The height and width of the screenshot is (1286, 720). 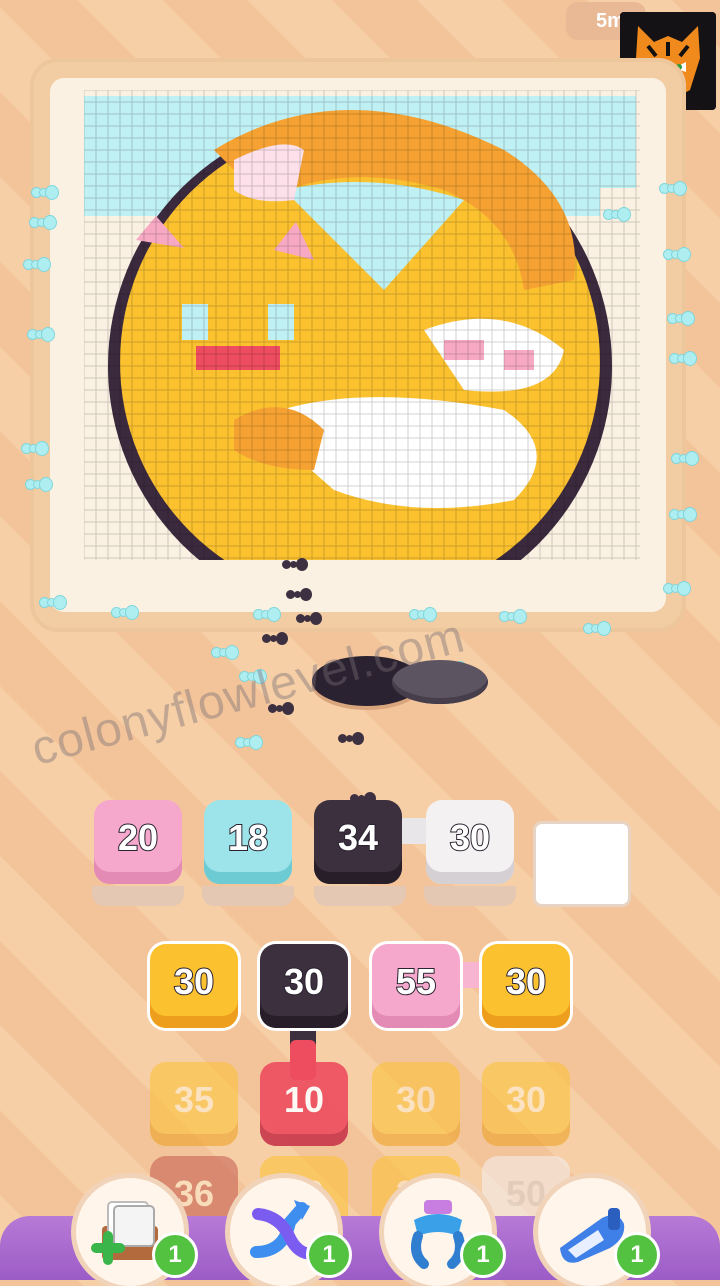 I want to click on tile-count: 35, so click(x=194, y=1099).